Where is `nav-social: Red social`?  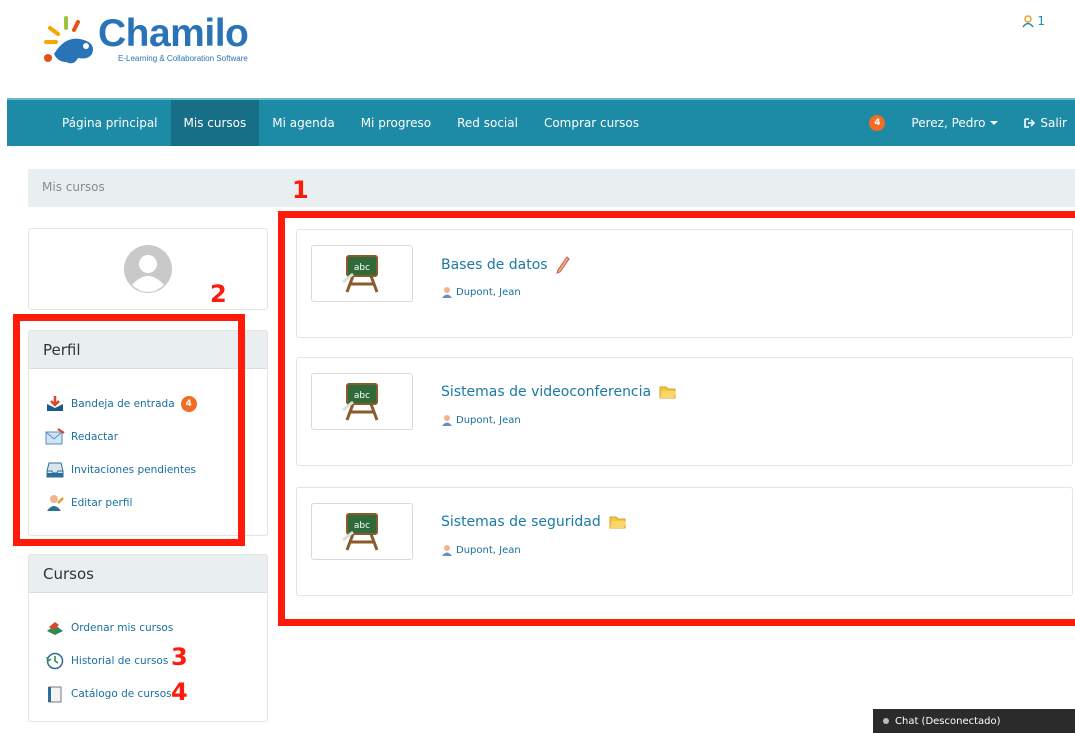
nav-social: Red social is located at coordinates (487, 123).